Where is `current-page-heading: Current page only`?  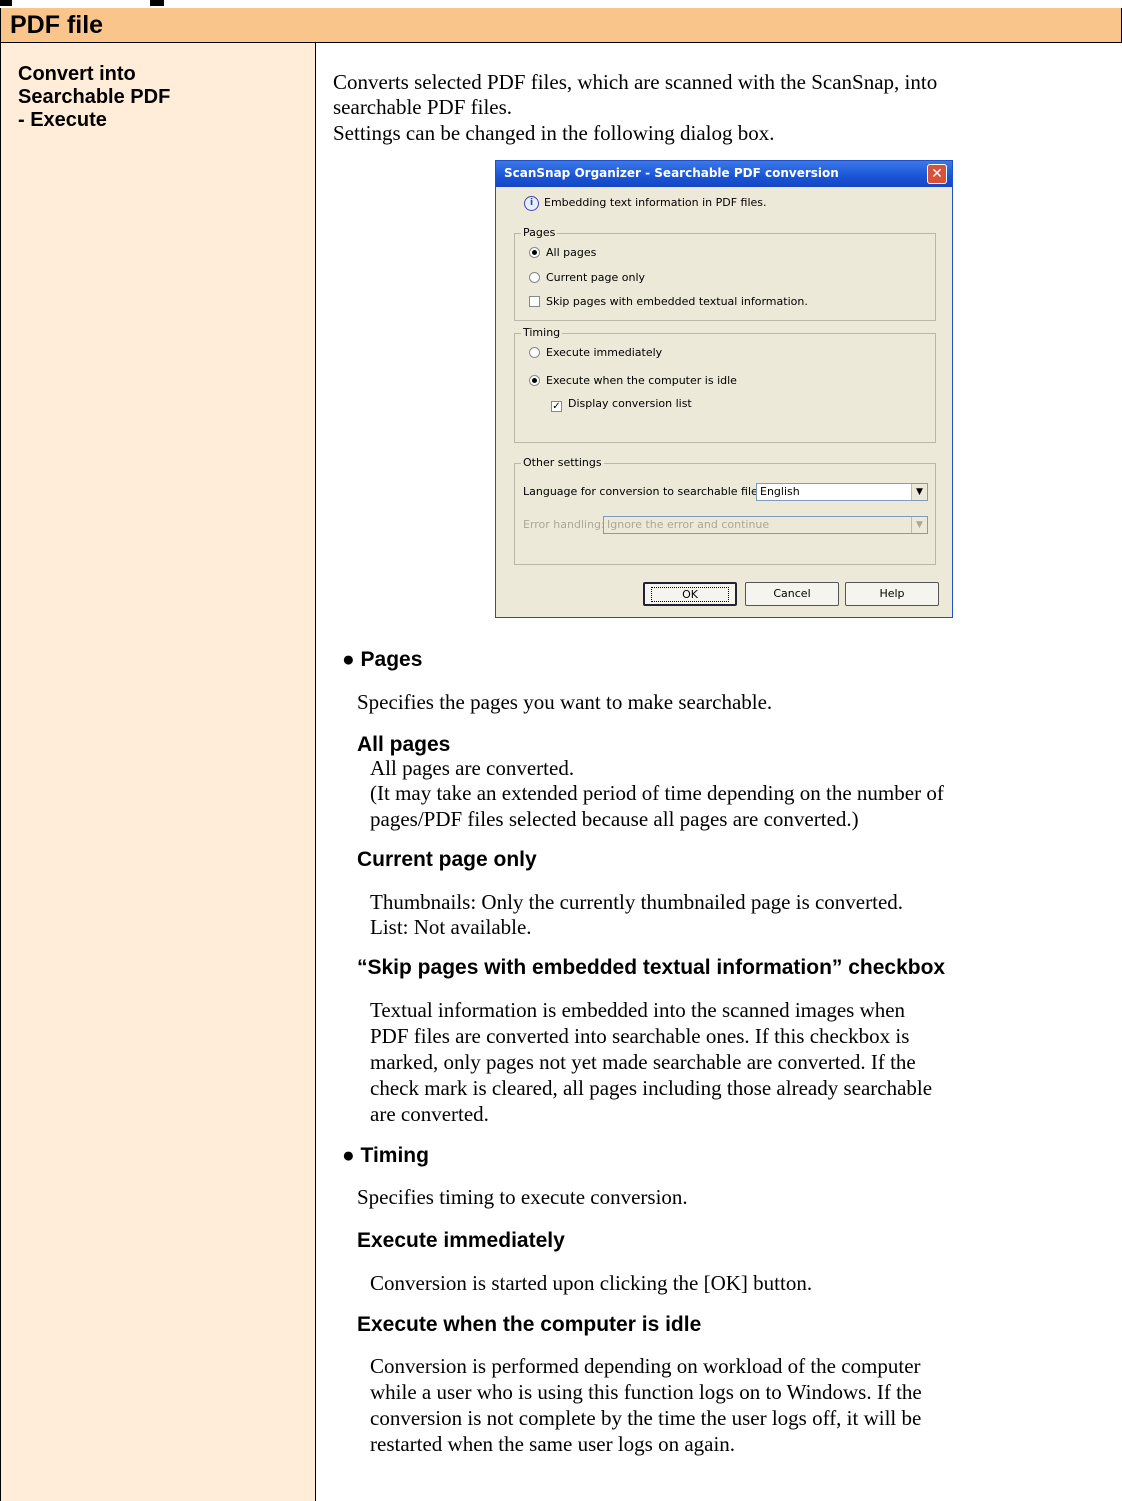
current-page-heading: Current page only is located at coordinates (447, 859).